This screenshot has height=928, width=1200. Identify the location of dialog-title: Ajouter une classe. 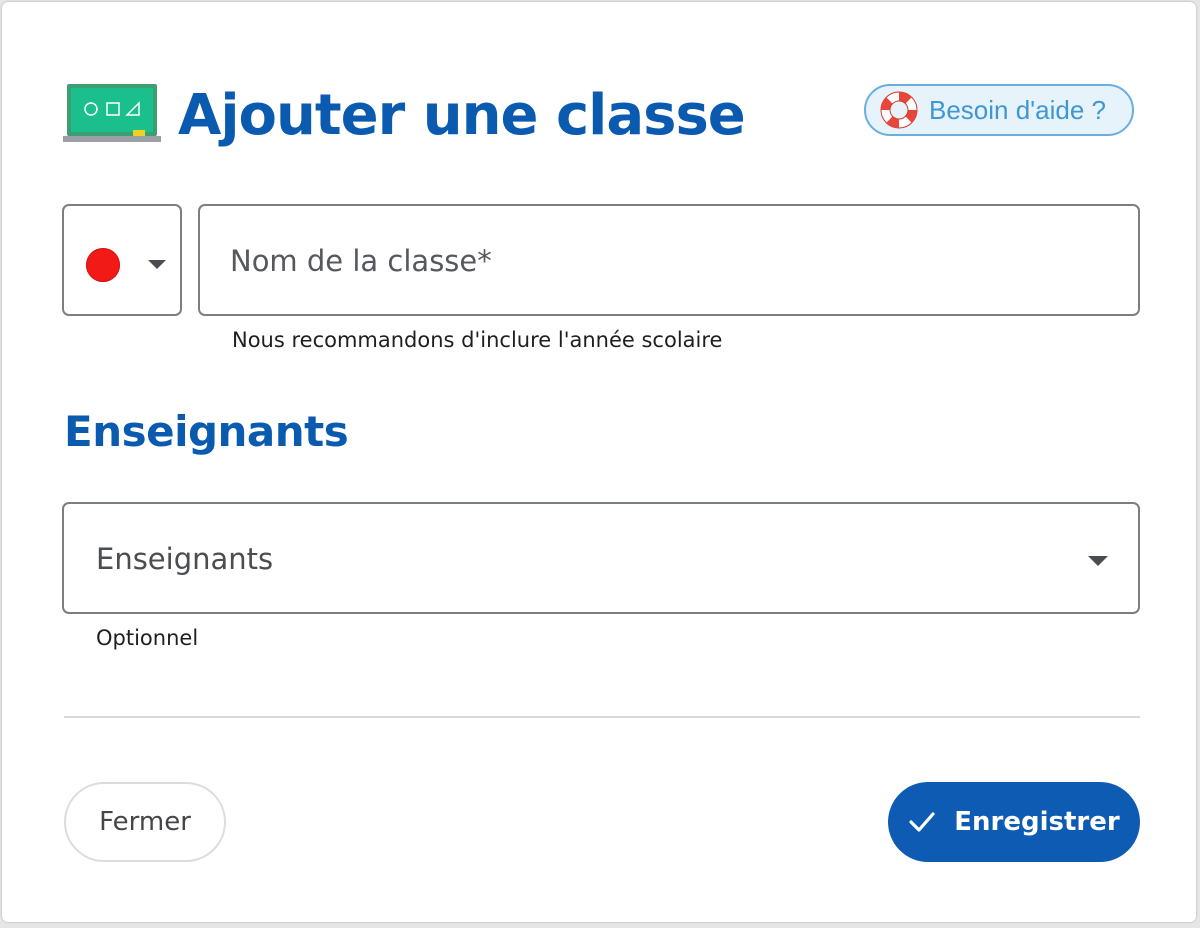
(462, 115).